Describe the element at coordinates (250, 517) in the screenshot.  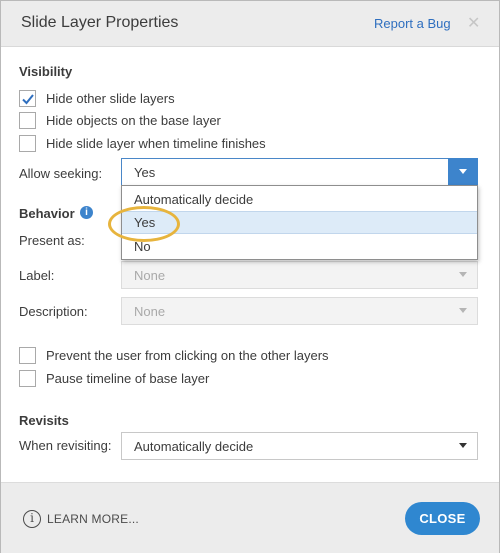
I see `dialog-footer: i LEARN MORE... CLOSE` at that location.